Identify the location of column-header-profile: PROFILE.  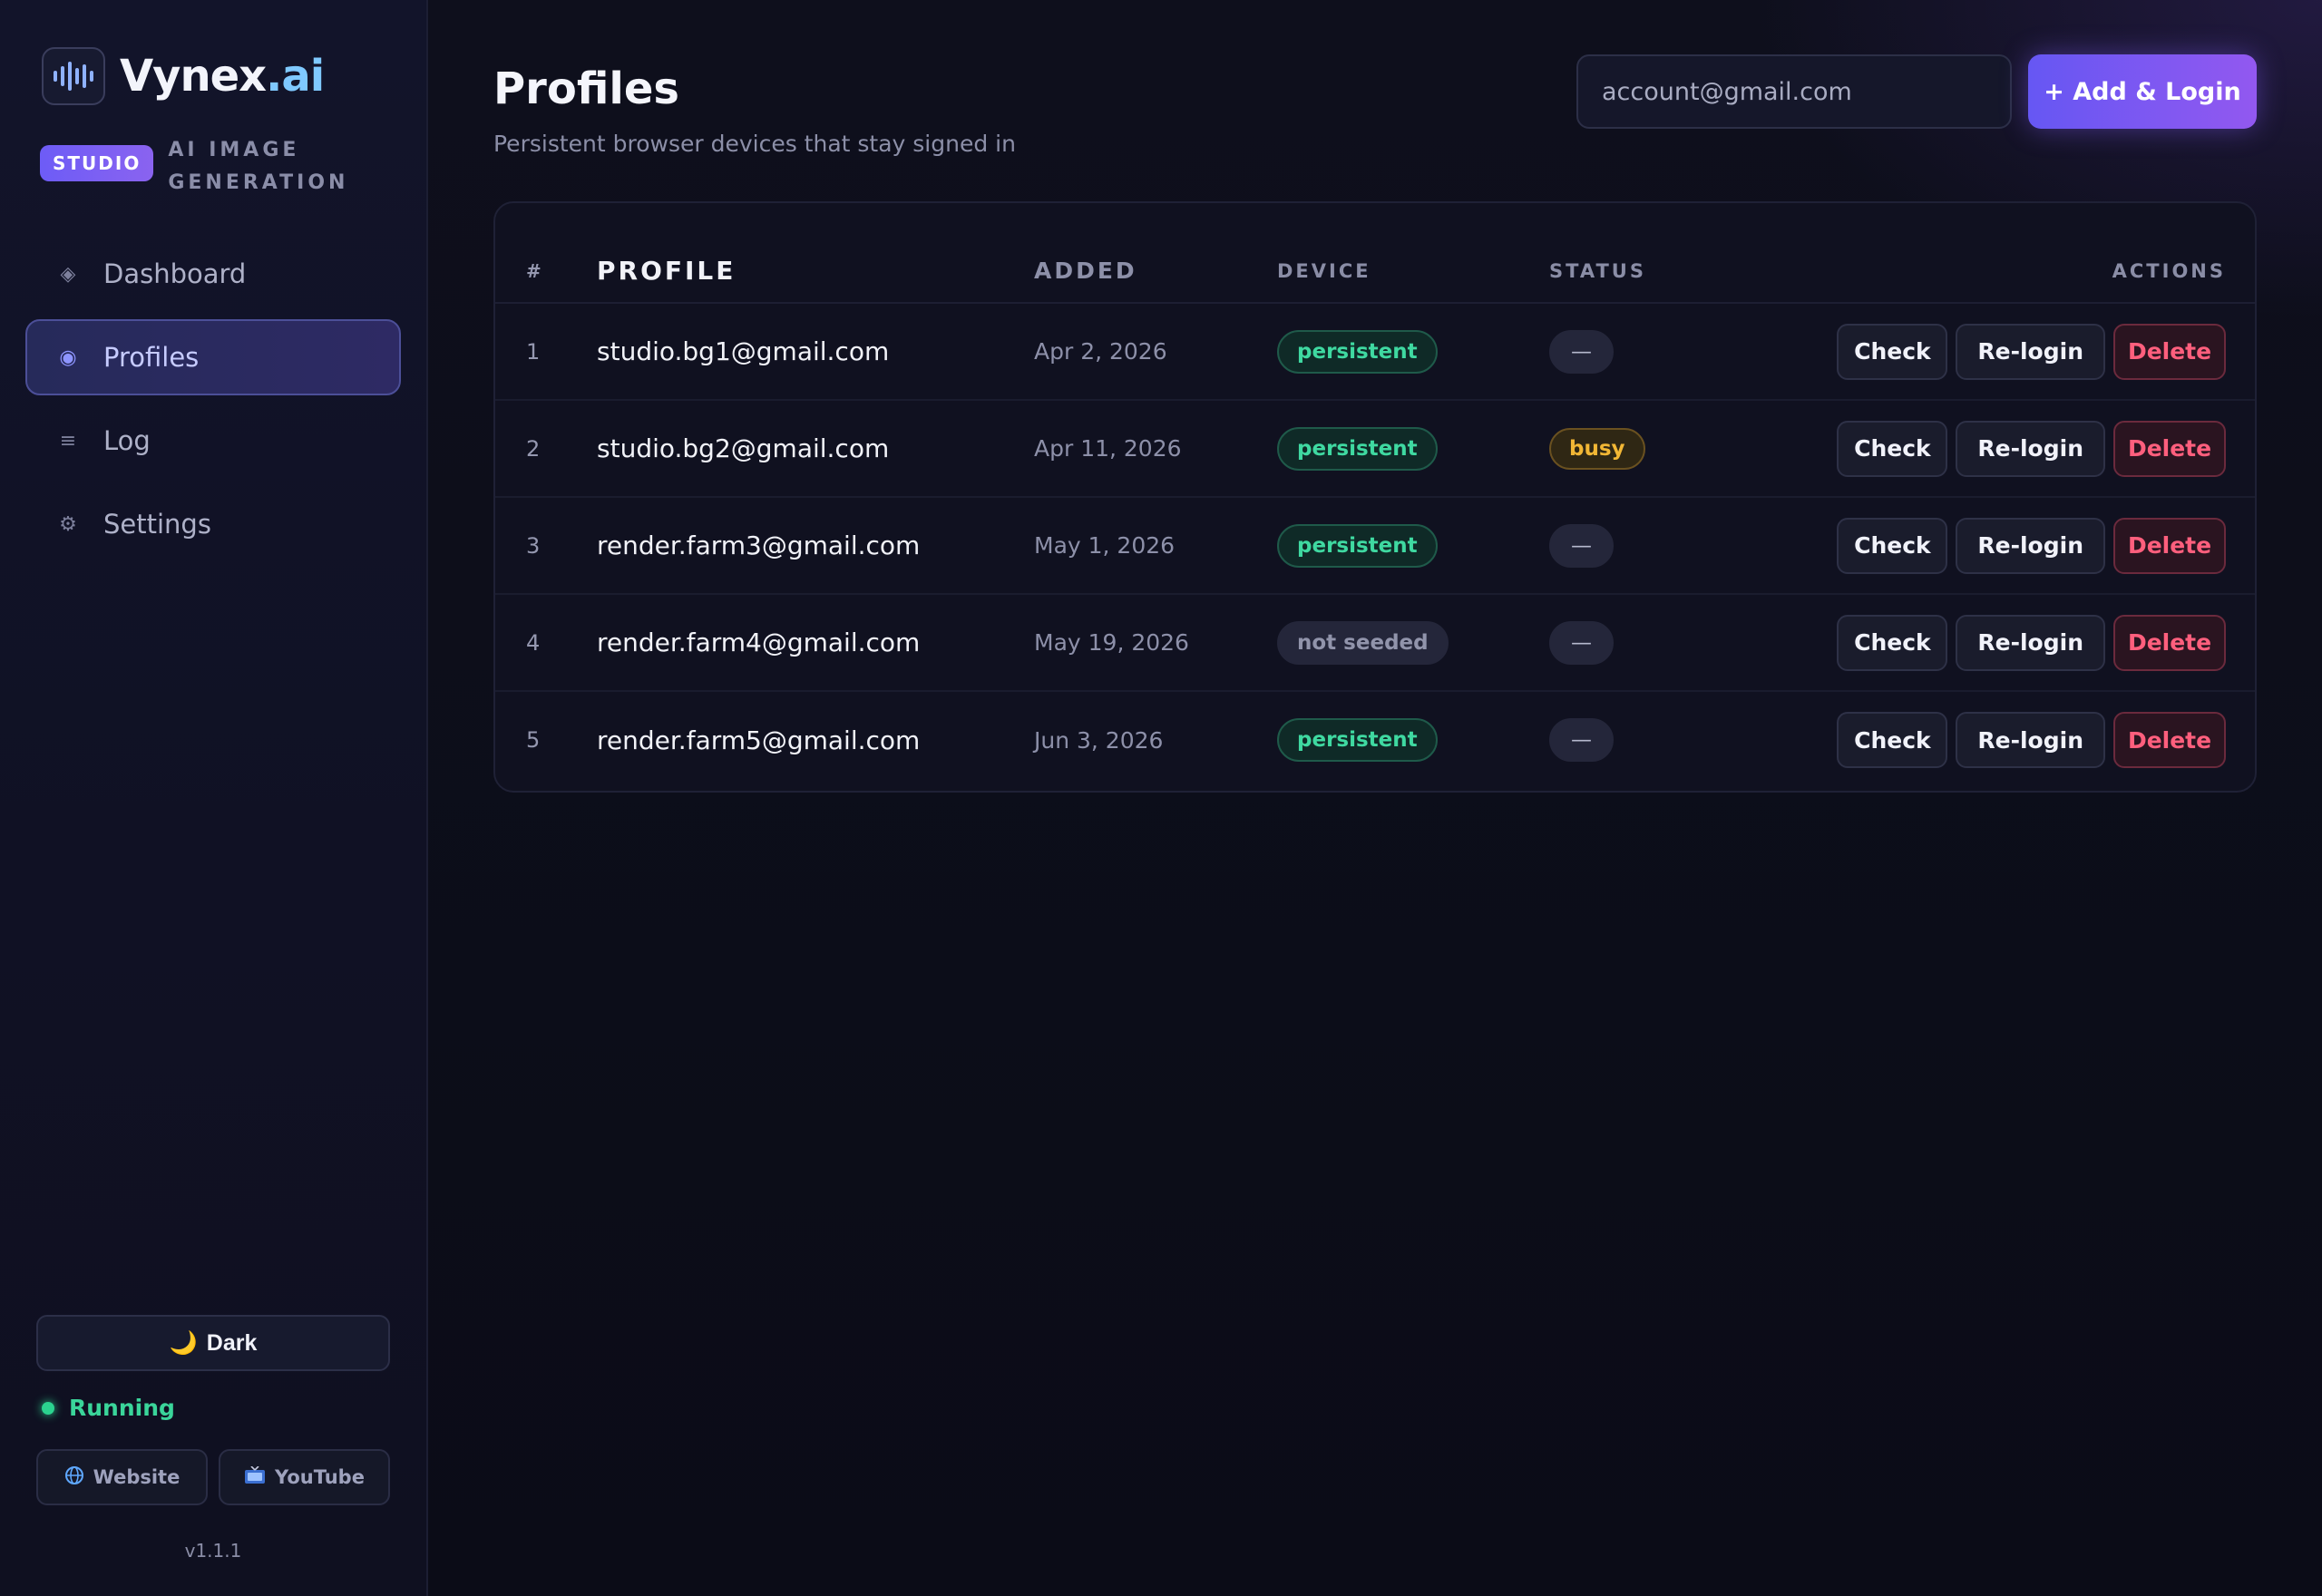
(815, 253).